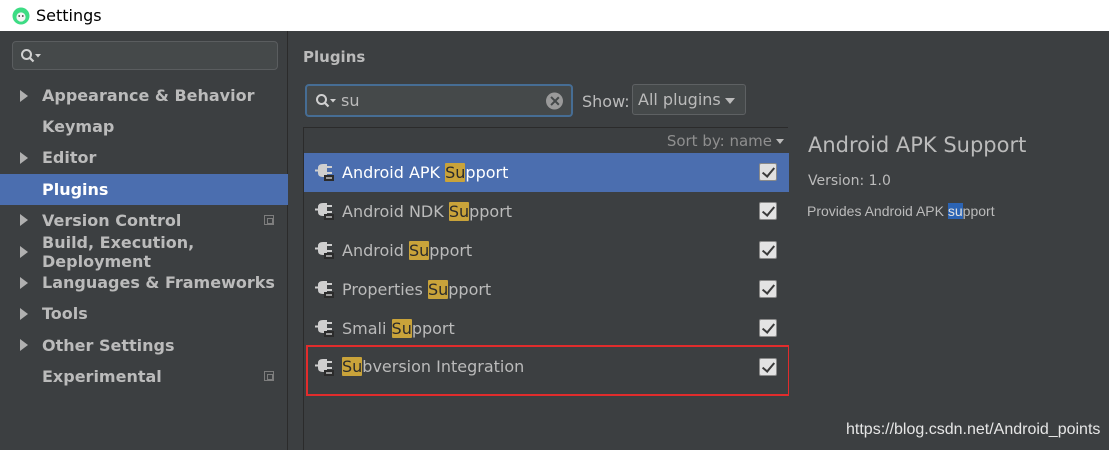 This screenshot has width=1109, height=450. I want to click on plugin-detail-description: Provides Android APK support, so click(901, 211).